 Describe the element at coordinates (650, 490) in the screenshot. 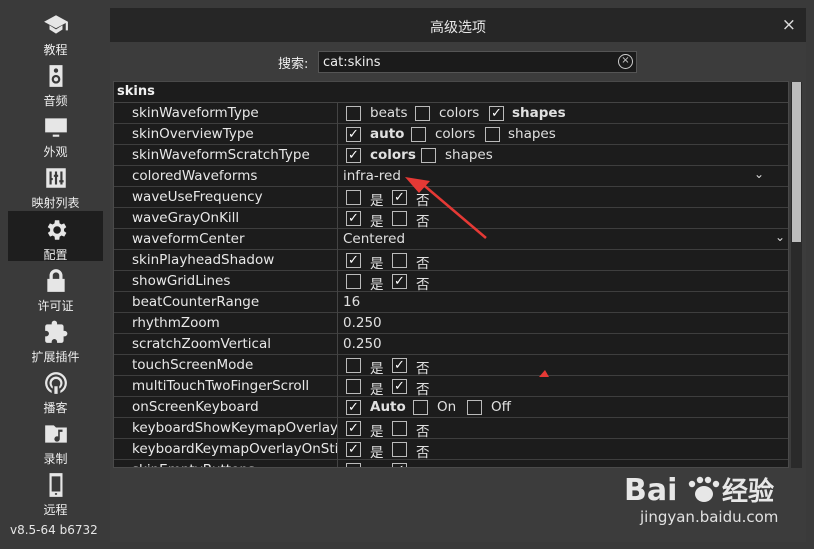

I see `svg-text: Bai` at that location.